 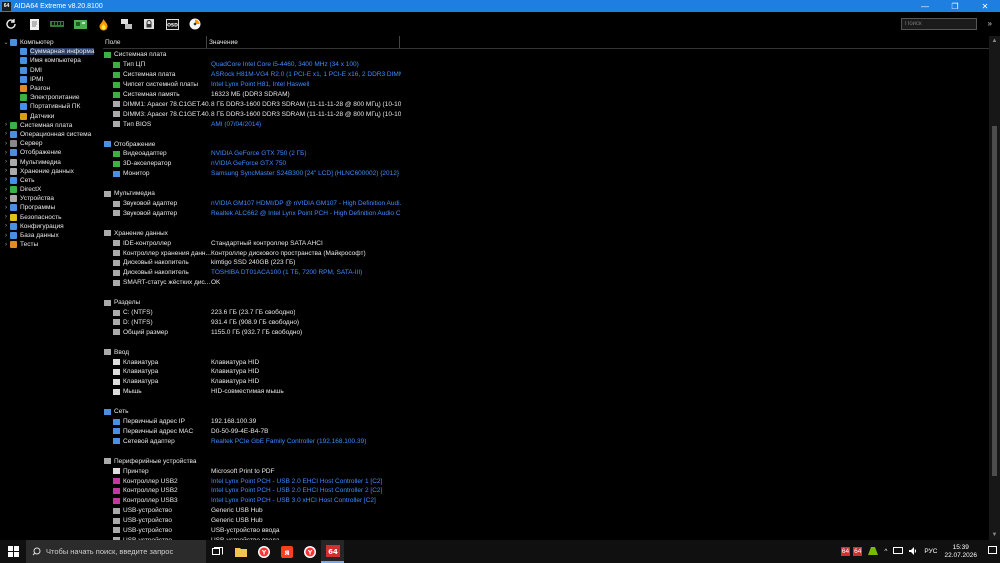 What do you see at coordinates (546, 164) in the screenshot?
I see `detail-row: 3D-акселератор nVIDIA GeForce GTX 750` at bounding box center [546, 164].